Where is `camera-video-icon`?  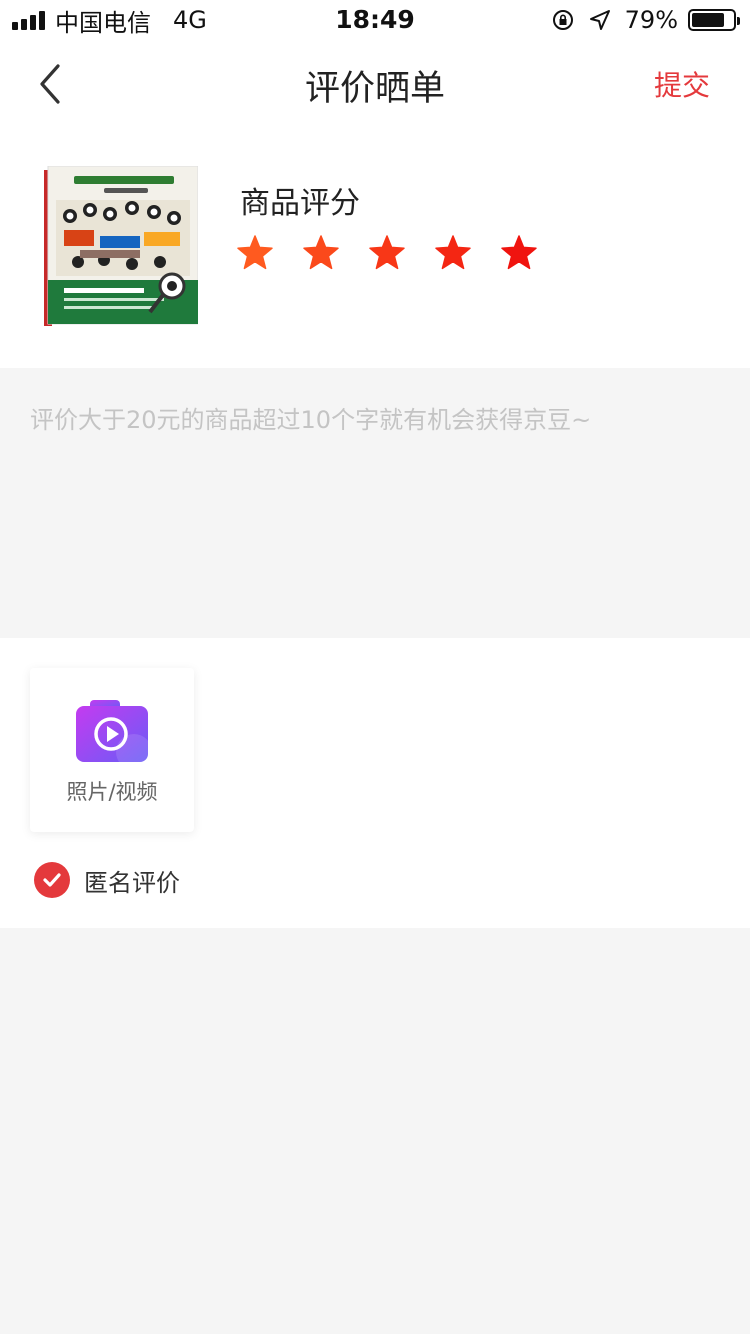 camera-video-icon is located at coordinates (113, 732).